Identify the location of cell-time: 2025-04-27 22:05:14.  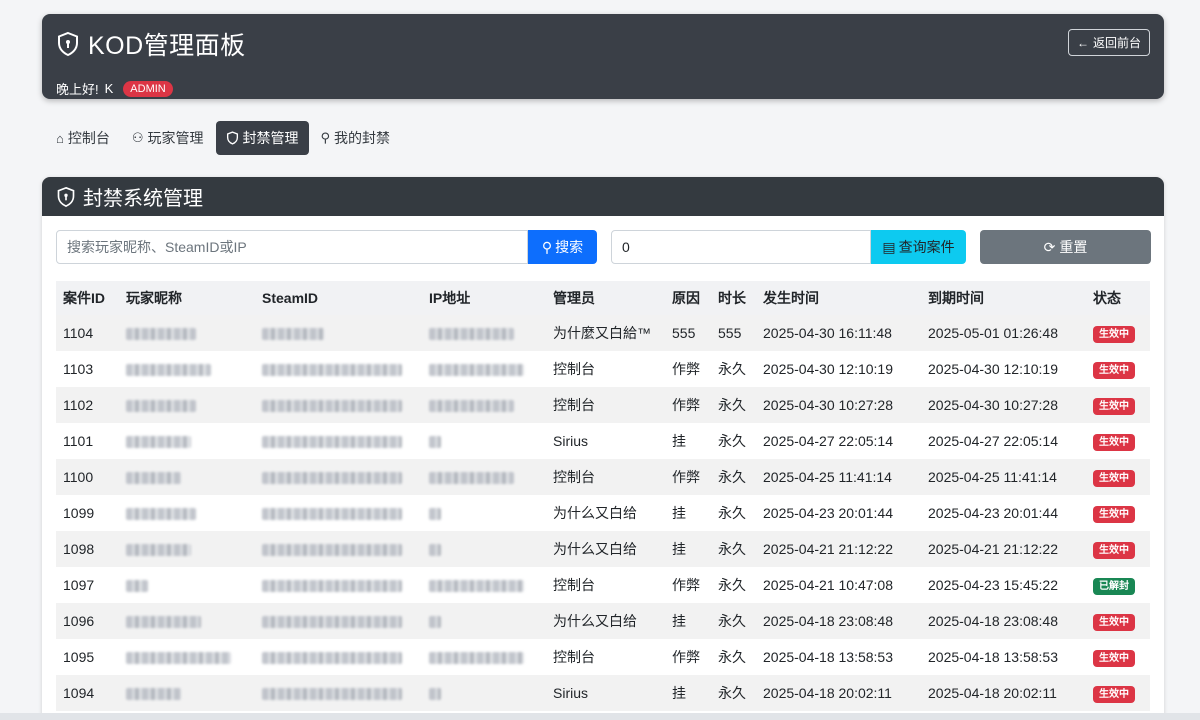
(828, 441).